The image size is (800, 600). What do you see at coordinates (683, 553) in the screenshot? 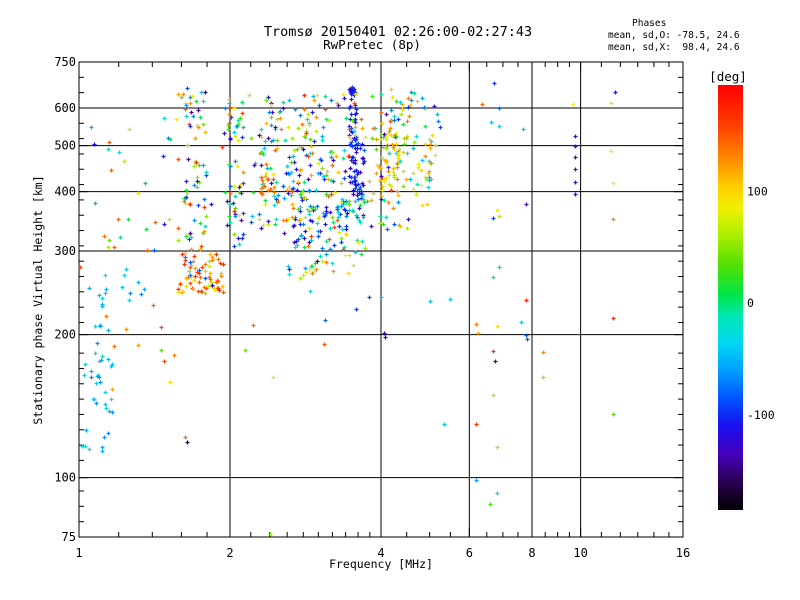
I see `x-tick-label: 16` at bounding box center [683, 553].